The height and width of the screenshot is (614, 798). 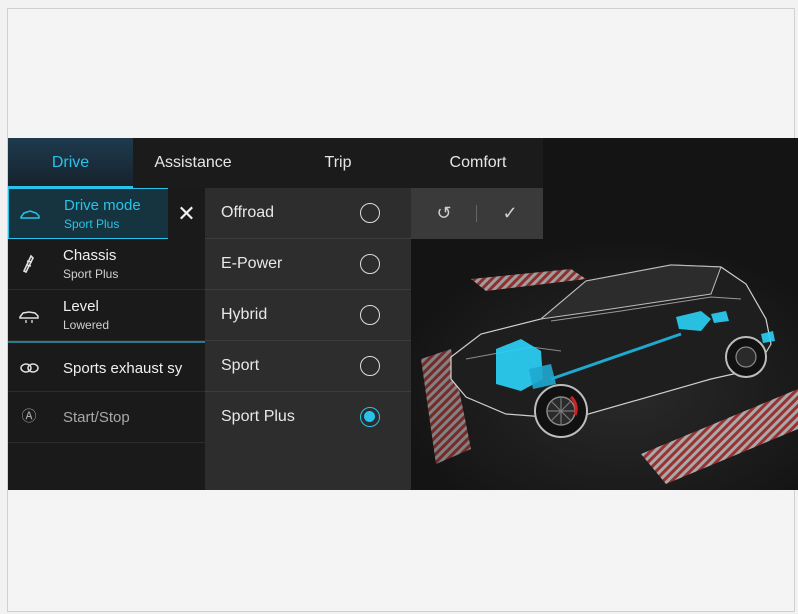 What do you see at coordinates (81, 306) in the screenshot?
I see `level-title: Level` at bounding box center [81, 306].